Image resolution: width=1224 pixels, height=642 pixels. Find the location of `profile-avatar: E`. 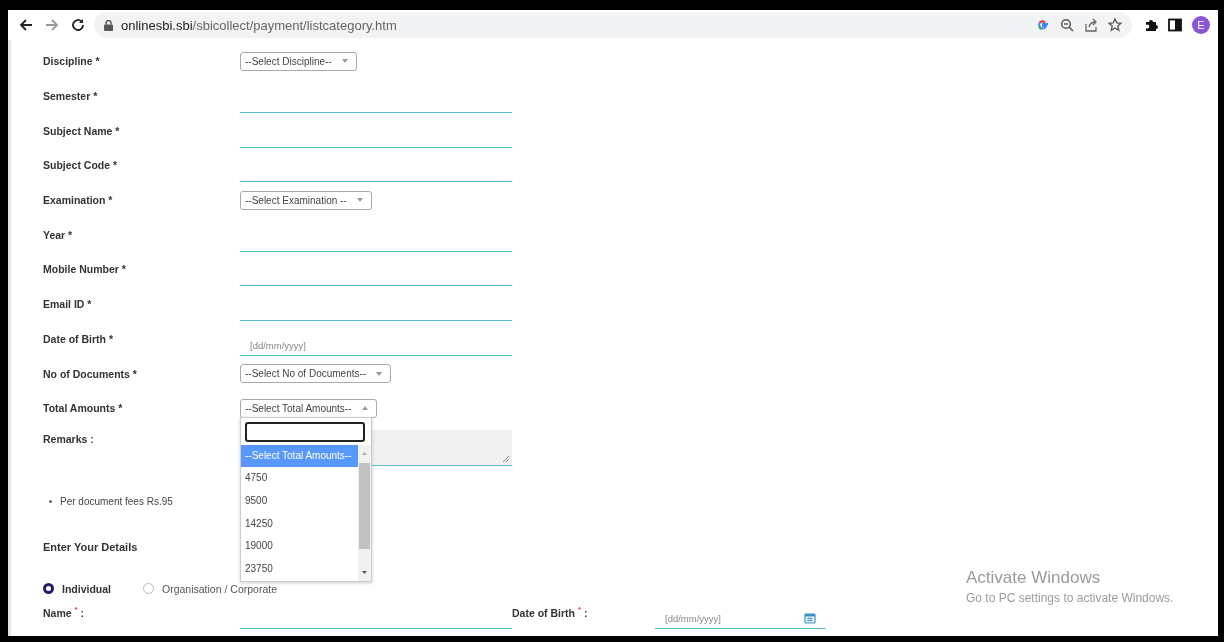

profile-avatar: E is located at coordinates (1201, 25).